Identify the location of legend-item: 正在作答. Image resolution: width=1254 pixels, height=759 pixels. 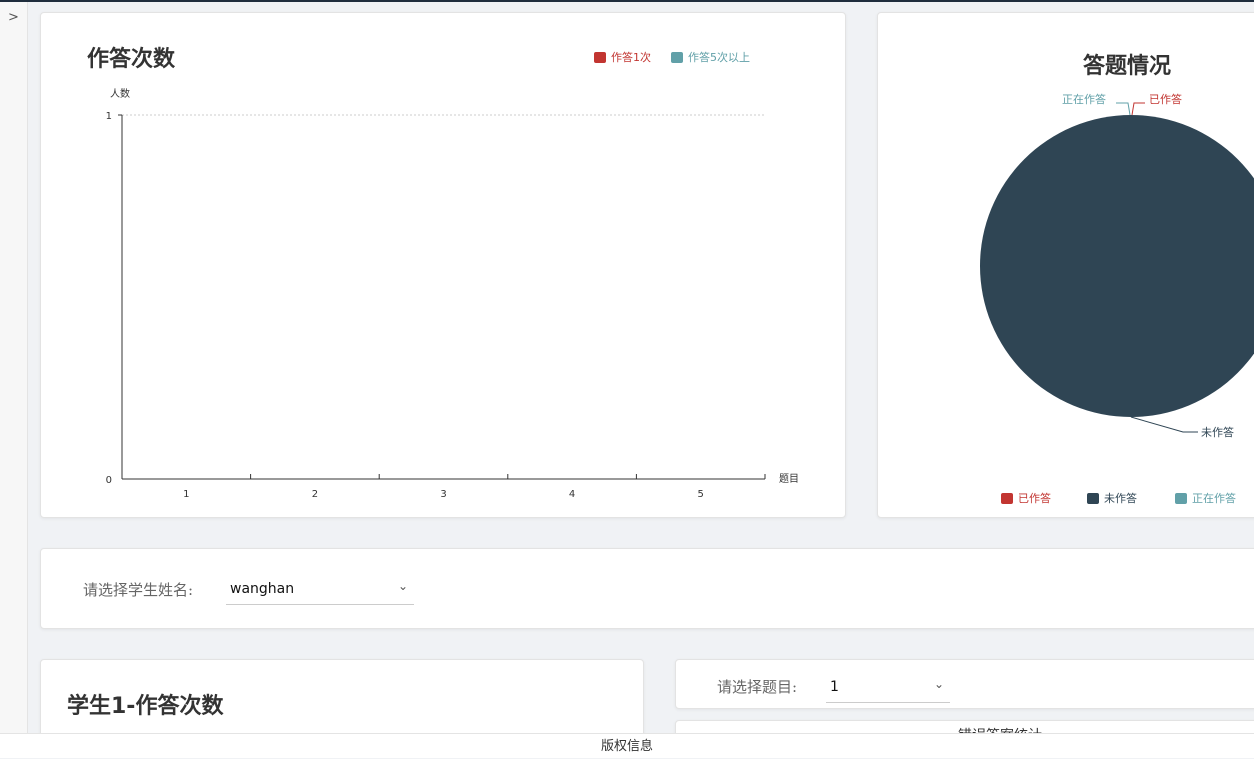
(1205, 498).